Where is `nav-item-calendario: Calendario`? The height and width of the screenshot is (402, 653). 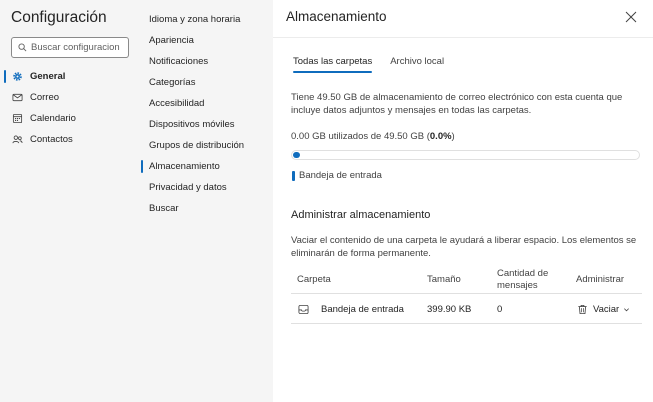 nav-item-calendario: Calendario is located at coordinates (68, 118).